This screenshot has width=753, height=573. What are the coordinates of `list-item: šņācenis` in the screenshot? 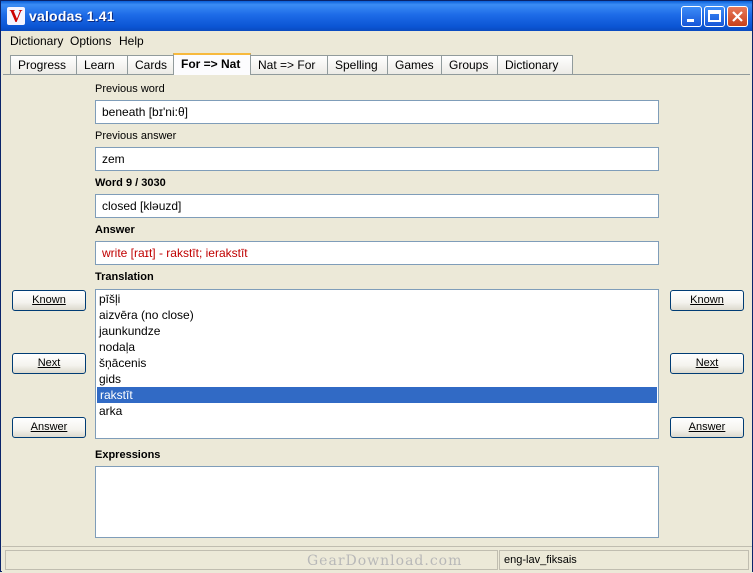 It's located at (377, 363).